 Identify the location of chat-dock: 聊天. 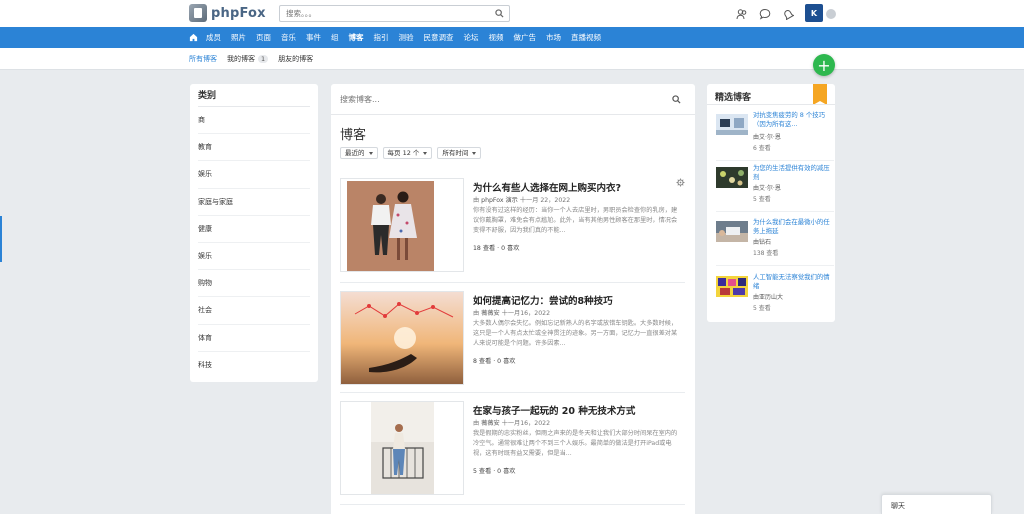
(936, 504).